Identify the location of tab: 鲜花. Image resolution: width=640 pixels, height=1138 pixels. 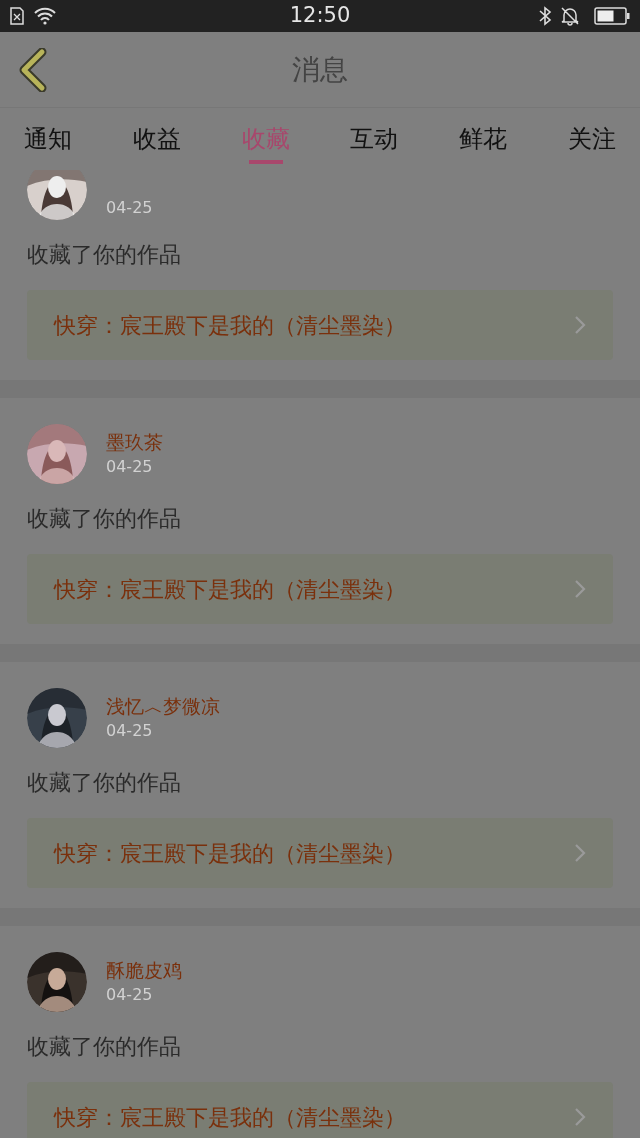
(483, 139).